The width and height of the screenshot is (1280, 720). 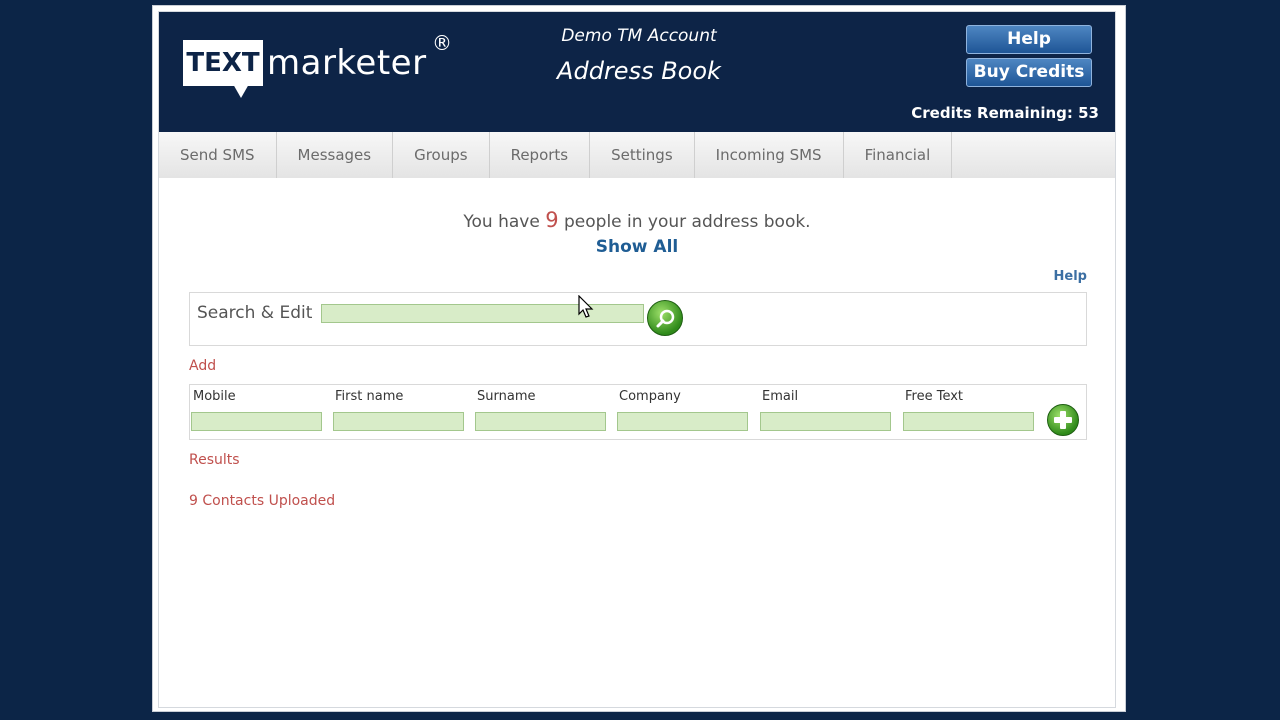 I want to click on registered-mark: ®, so click(x=442, y=43).